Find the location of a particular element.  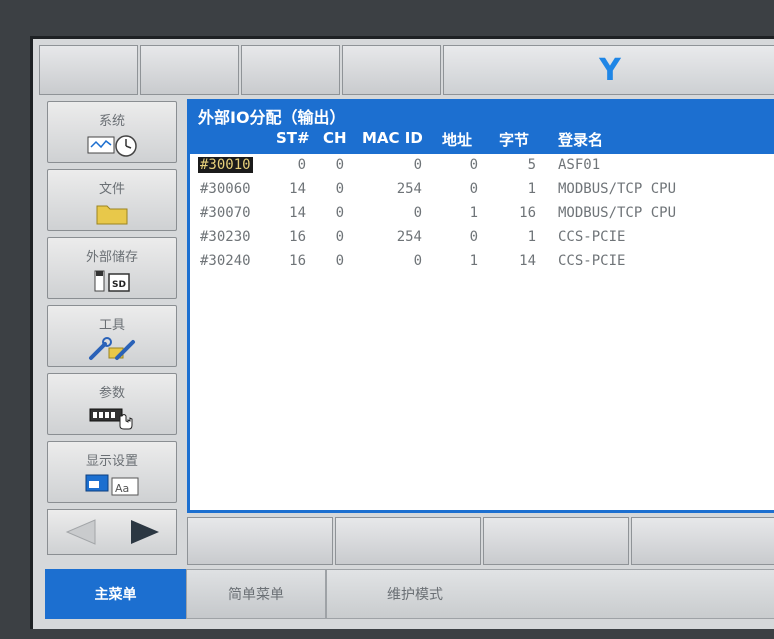

mode-letter: Y is located at coordinates (610, 70).